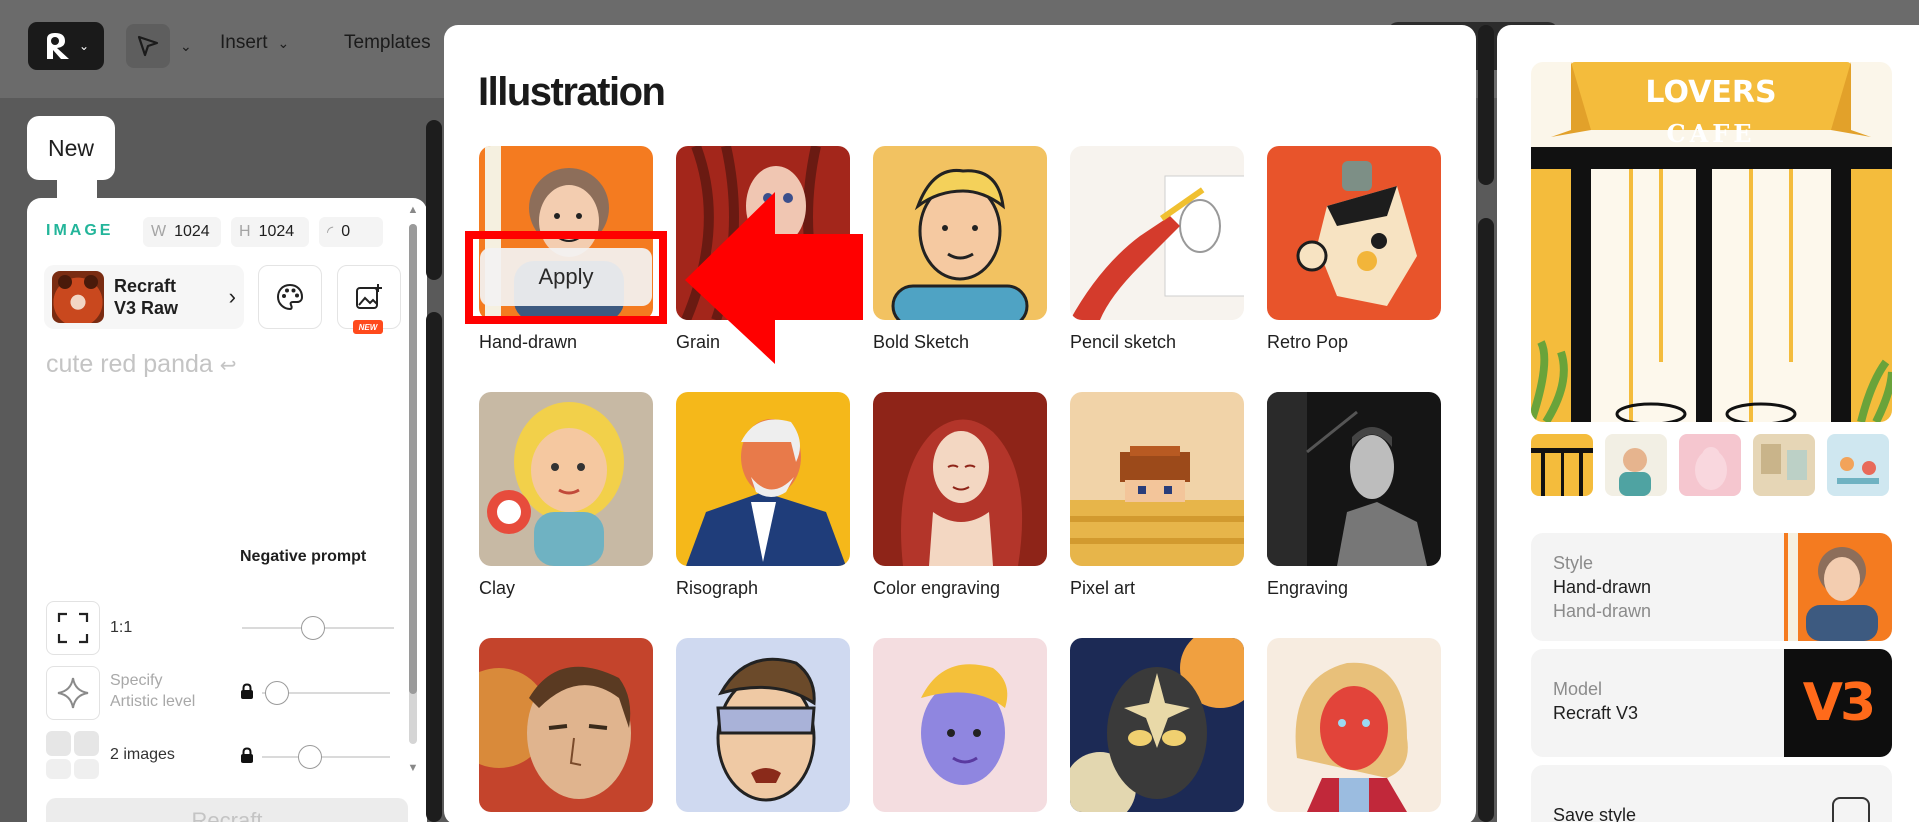 Image resolution: width=1919 pixels, height=822 pixels. I want to click on artistic-label-line2: Artistic level, so click(153, 701).